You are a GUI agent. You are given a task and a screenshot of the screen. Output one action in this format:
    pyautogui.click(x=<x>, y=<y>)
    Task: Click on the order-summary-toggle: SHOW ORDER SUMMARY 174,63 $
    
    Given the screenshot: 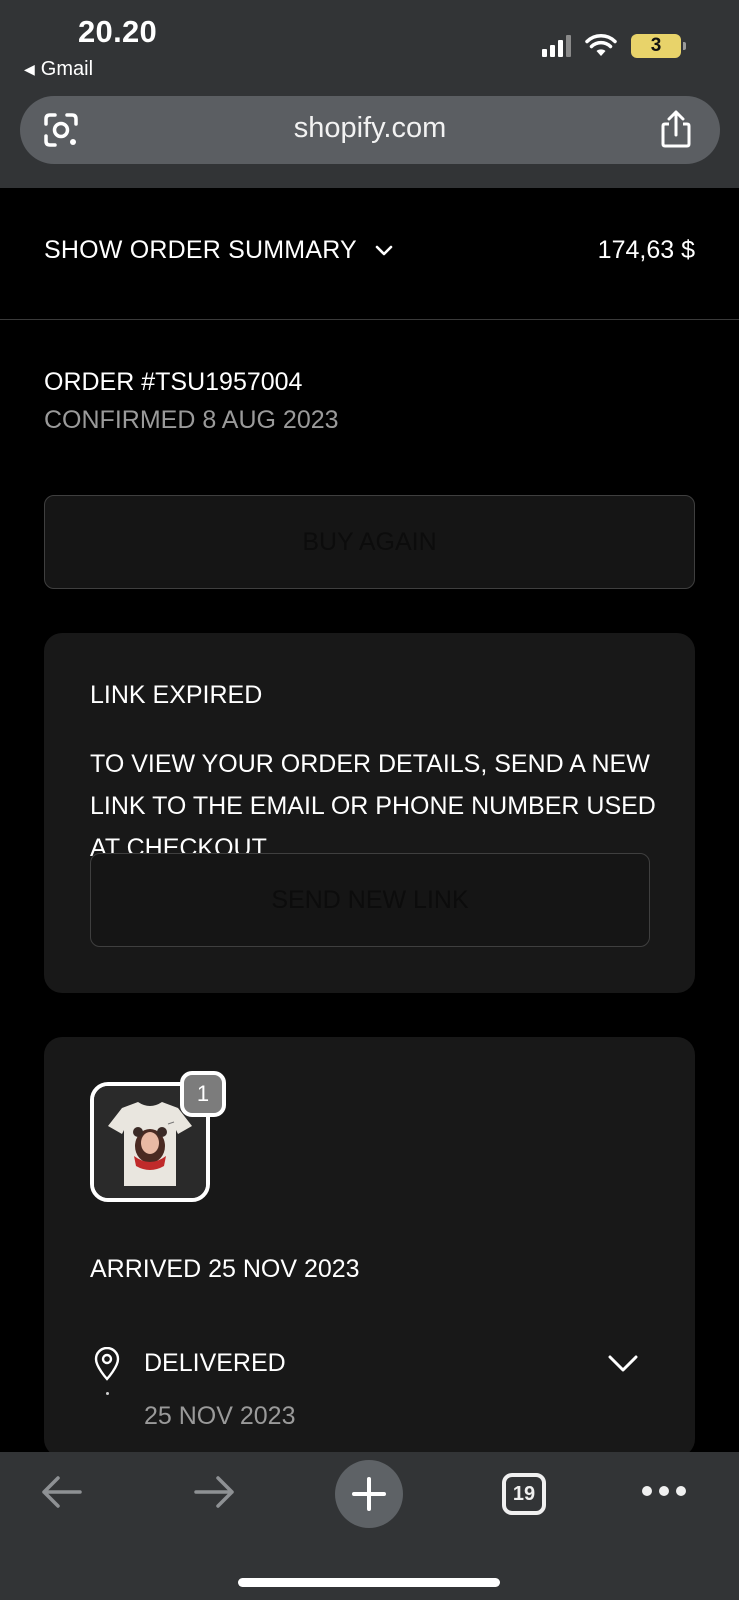 What is the action you would take?
    pyautogui.click(x=369, y=254)
    